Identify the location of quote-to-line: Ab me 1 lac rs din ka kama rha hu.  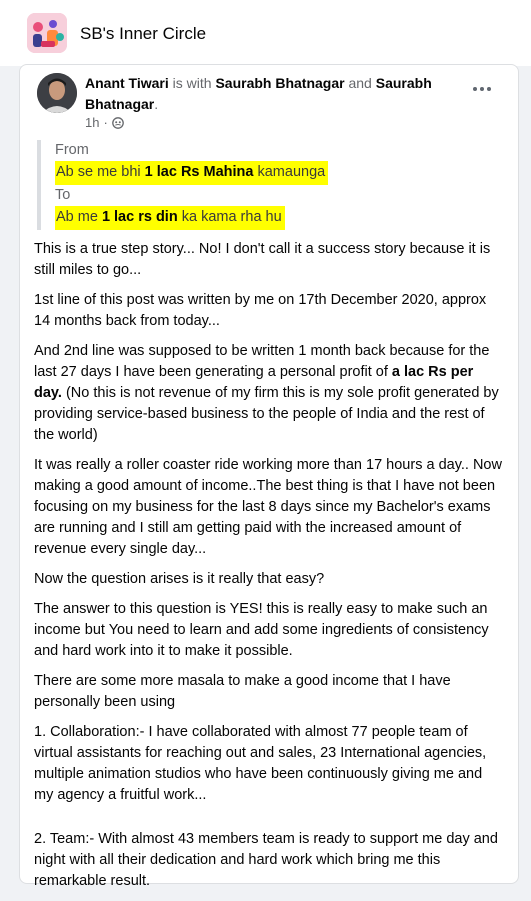
(266, 218).